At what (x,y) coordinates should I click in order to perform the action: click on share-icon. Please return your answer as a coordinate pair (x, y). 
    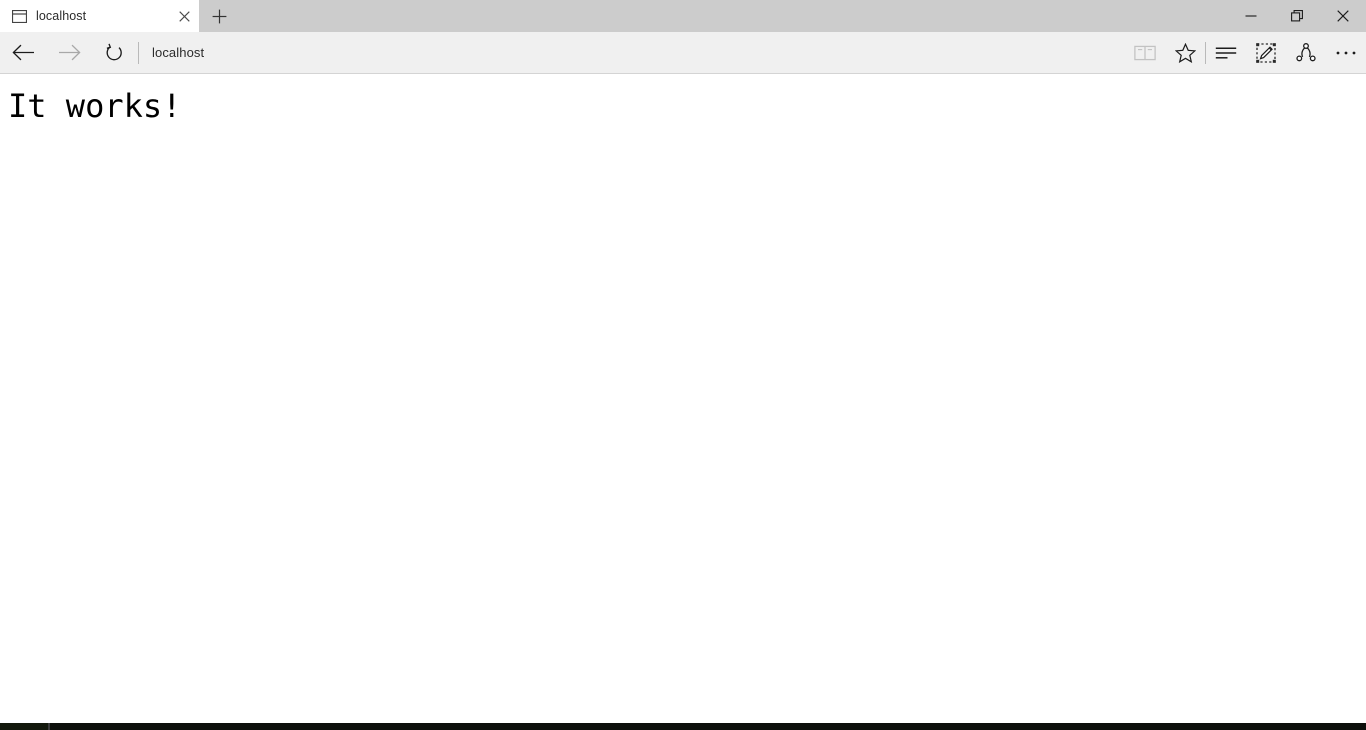
    Looking at the image, I should click on (1306, 52).